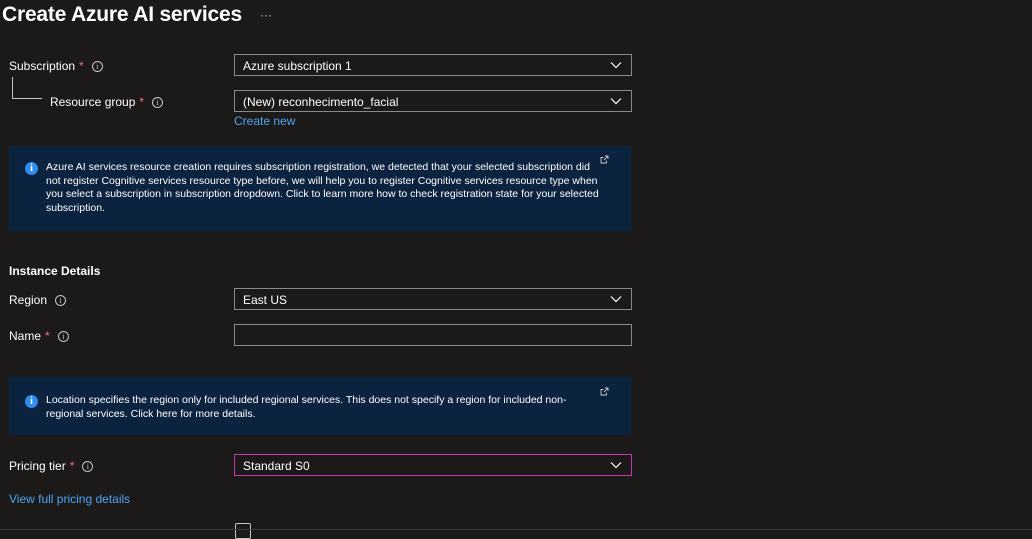 The height and width of the screenshot is (539, 1032). I want to click on region-label: Region i, so click(38, 300).